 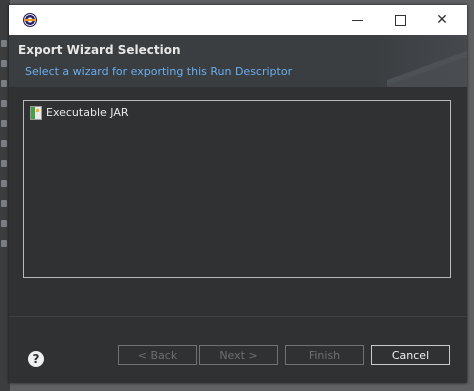 What do you see at coordinates (238, 20) in the screenshot?
I see `title-bar` at bounding box center [238, 20].